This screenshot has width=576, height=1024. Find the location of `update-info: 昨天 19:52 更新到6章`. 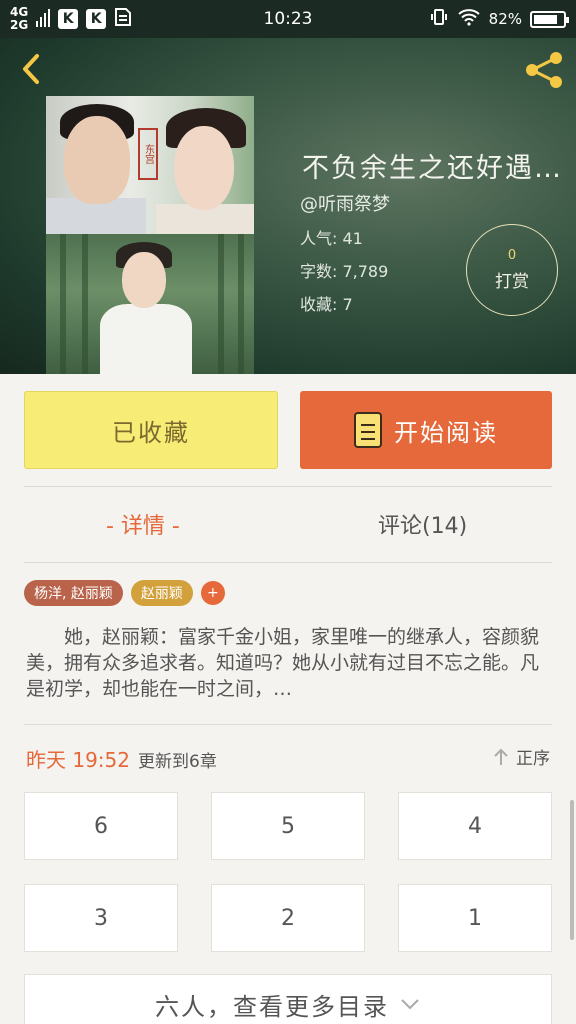

update-info: 昨天 19:52 更新到6章 is located at coordinates (121, 758).